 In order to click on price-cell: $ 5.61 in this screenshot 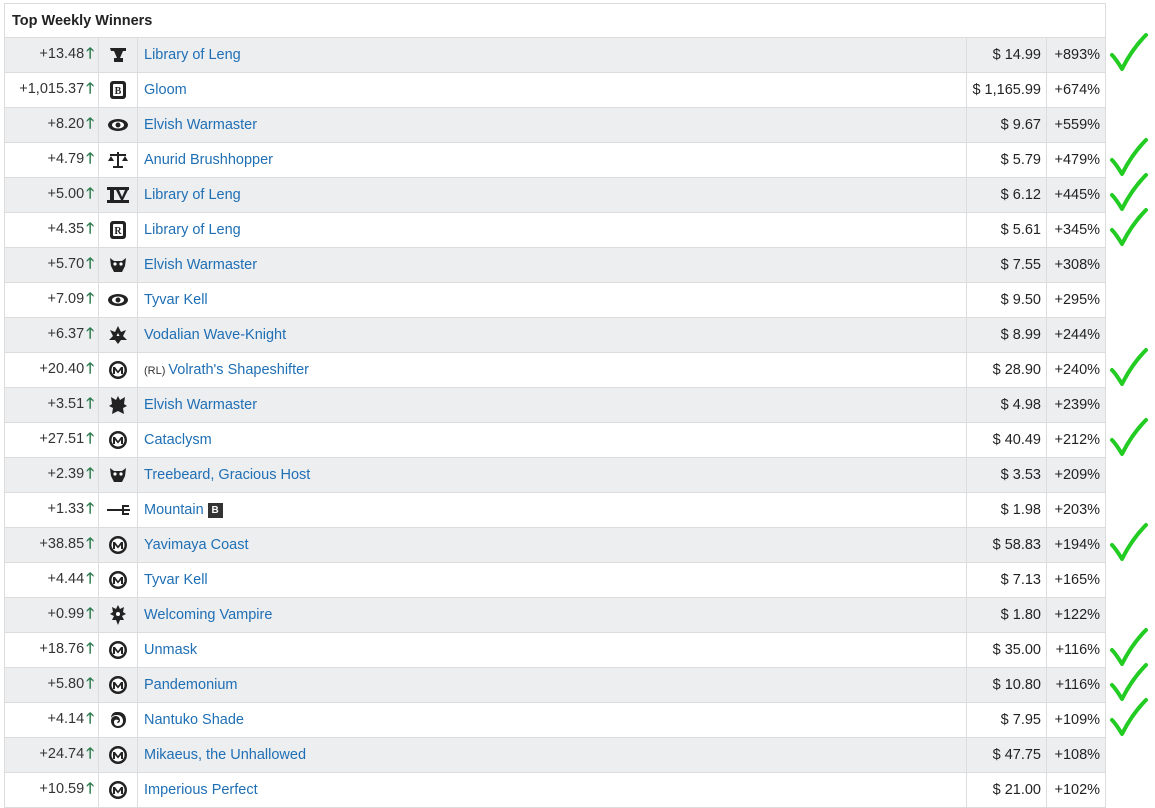, I will do `click(1006, 230)`.